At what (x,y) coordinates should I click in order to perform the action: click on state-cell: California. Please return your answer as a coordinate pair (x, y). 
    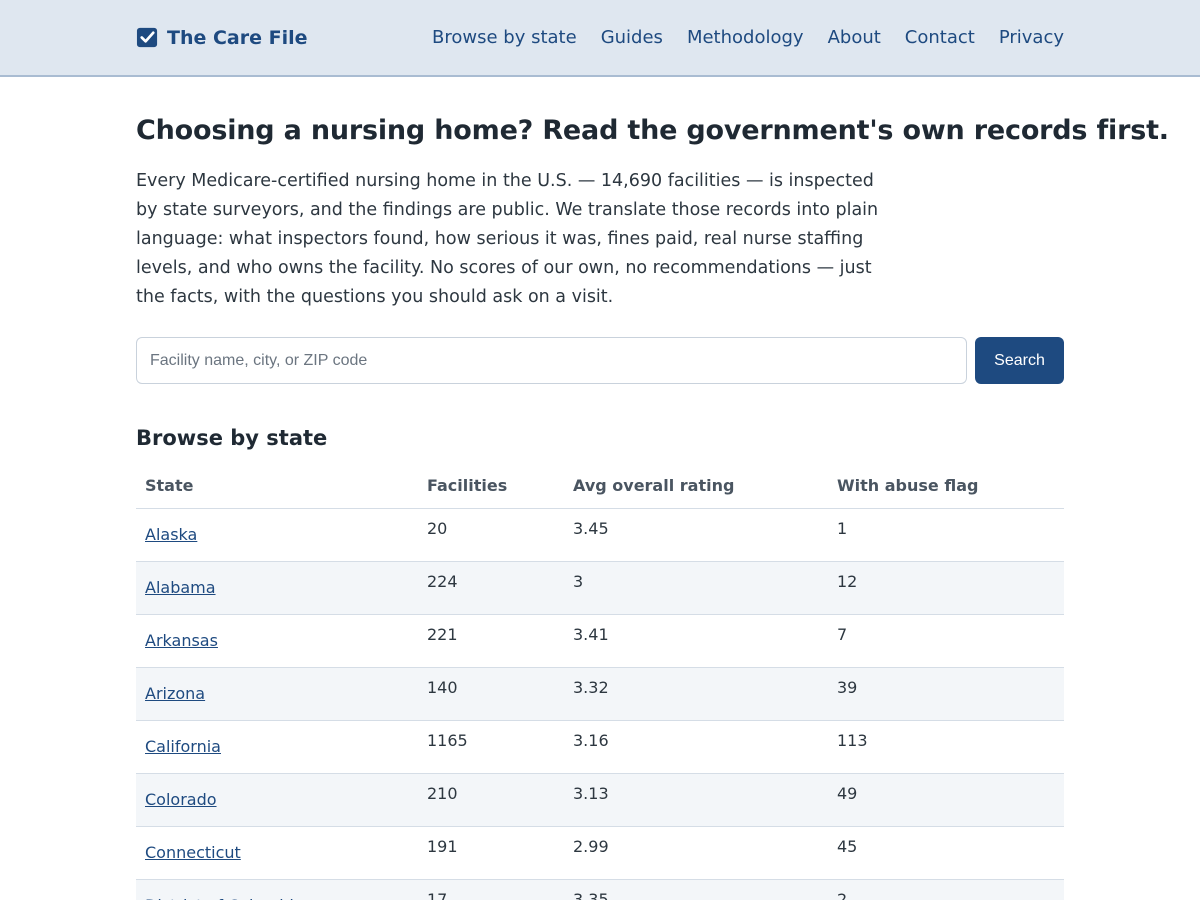
    Looking at the image, I should click on (277, 747).